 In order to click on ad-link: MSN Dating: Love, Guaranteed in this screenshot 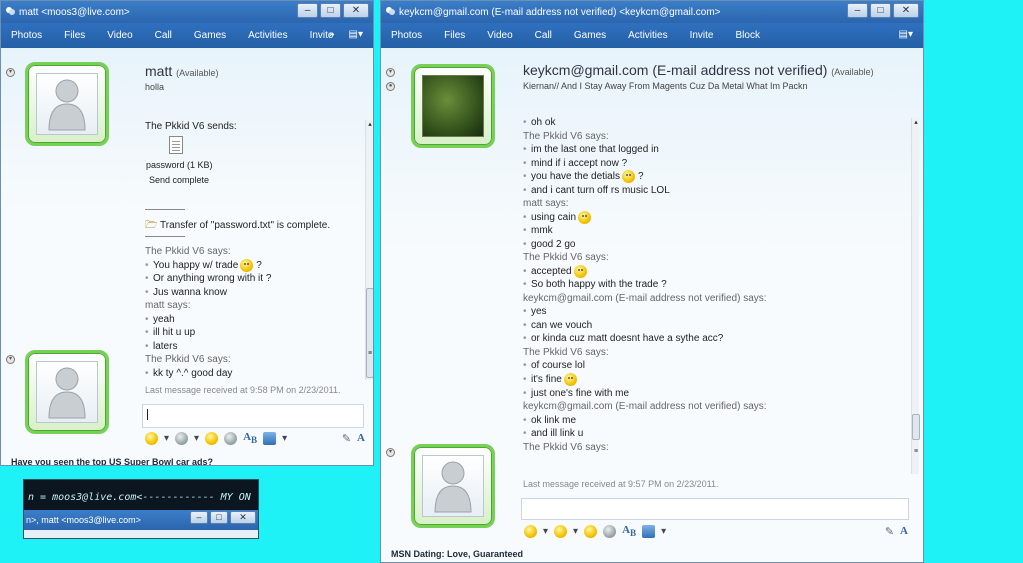, I will do `click(457, 554)`.